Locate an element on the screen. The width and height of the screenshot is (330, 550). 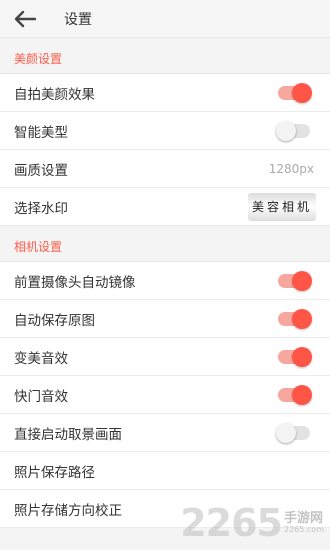
row-smart-shape: 智能美型 is located at coordinates (165, 131).